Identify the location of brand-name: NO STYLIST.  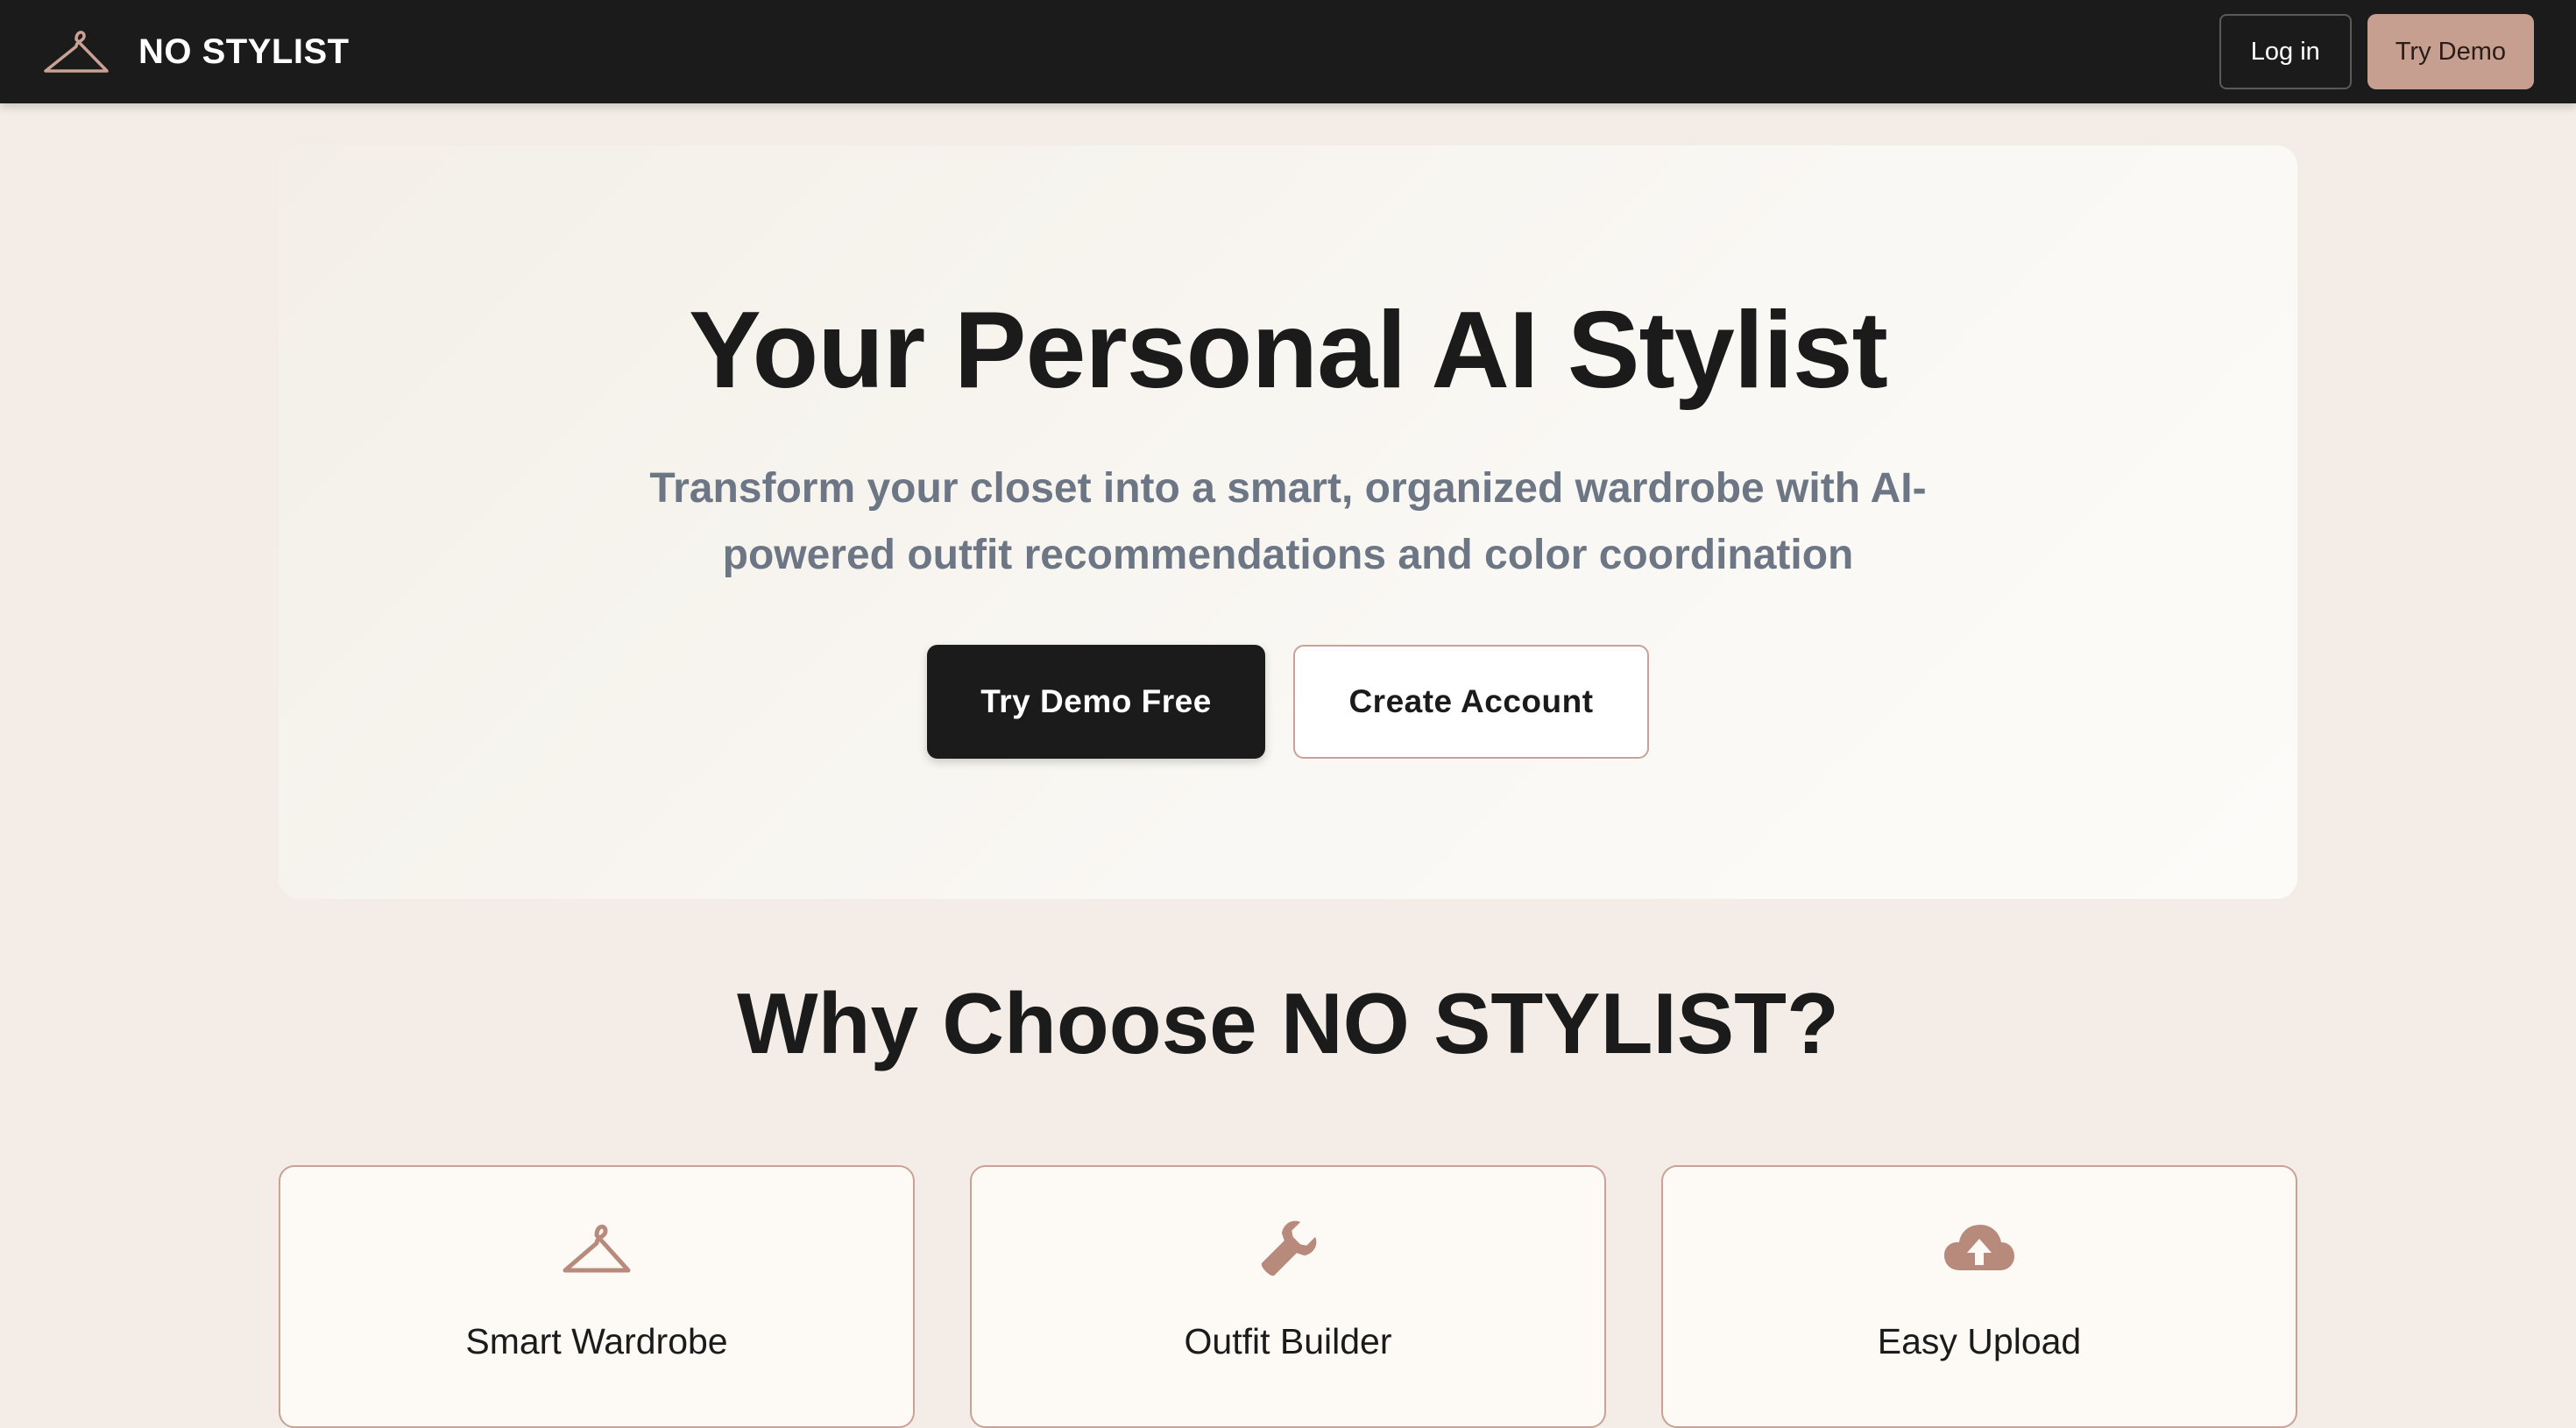
(244, 51).